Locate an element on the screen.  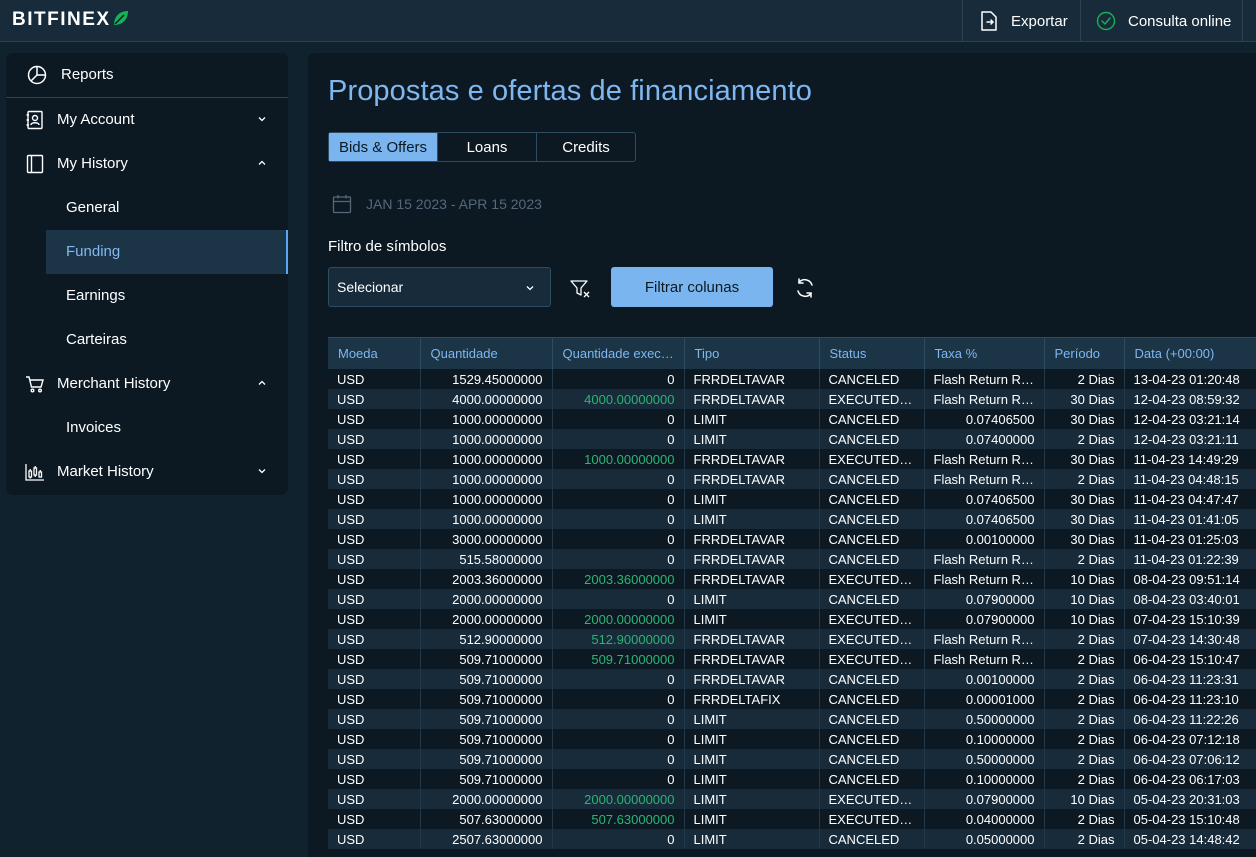
cell-quantidade-executada: 1000.00000000 is located at coordinates (618, 459).